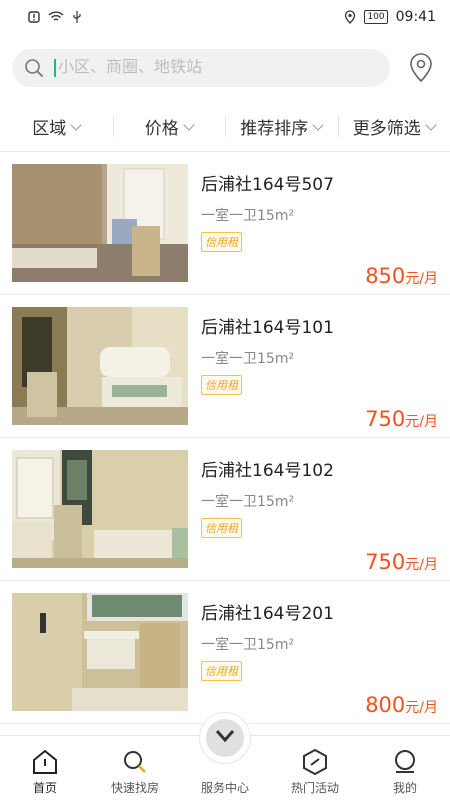 The width and height of the screenshot is (450, 800). Describe the element at coordinates (313, 515) in the screenshot. I see `listing-info: 后浦社164号102 一室一卫15m² 信用租 750元/月` at that location.